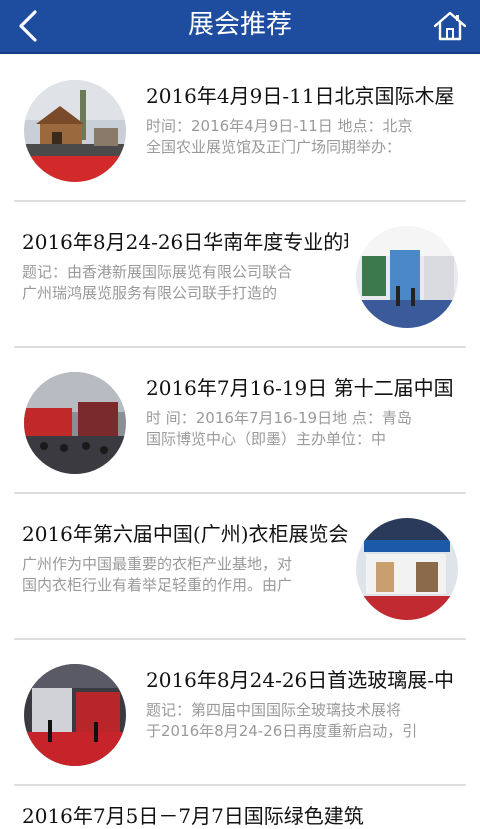  Describe the element at coordinates (300, 680) in the screenshot. I see `item-title: 2016年8月24-26日首选玻璃展-中` at that location.